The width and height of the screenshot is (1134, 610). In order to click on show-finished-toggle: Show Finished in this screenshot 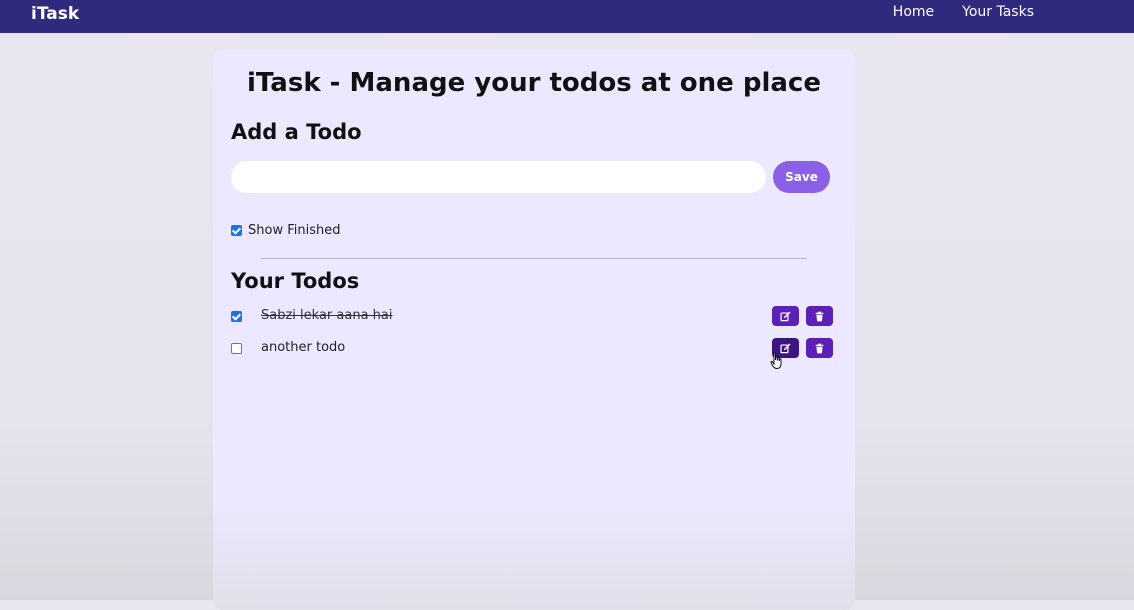, I will do `click(285, 230)`.